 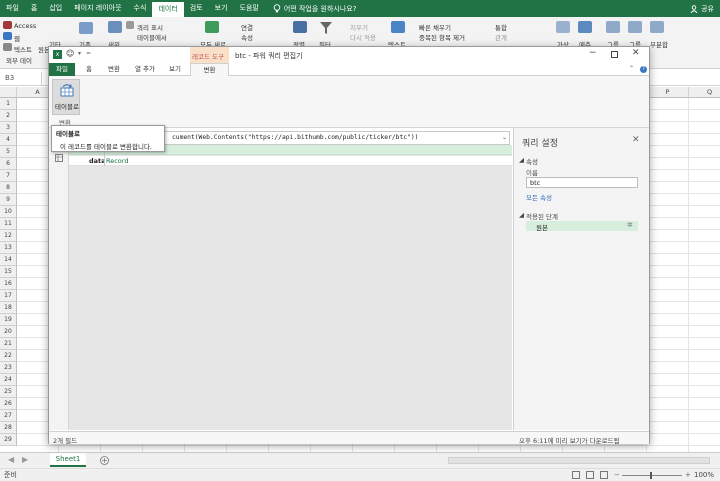 What do you see at coordinates (359, 27) in the screenshot?
I see `ribbon-clear: 지우기` at bounding box center [359, 27].